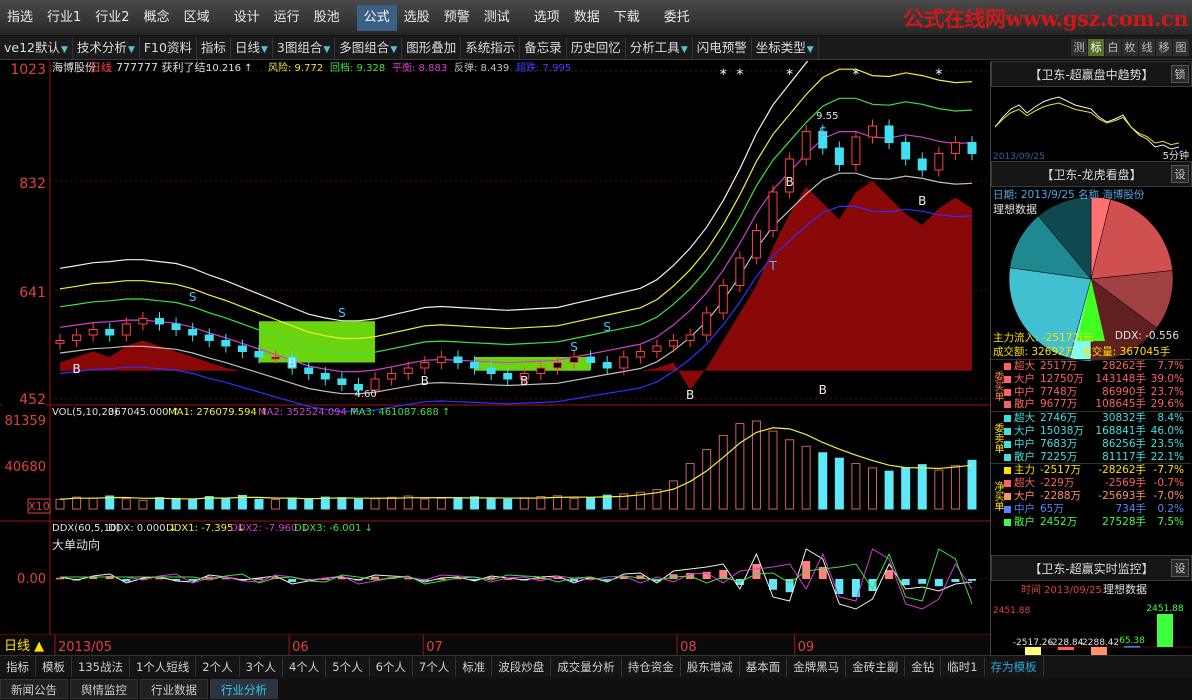  I want to click on template-tab-12: 成交量分析, so click(586, 666).